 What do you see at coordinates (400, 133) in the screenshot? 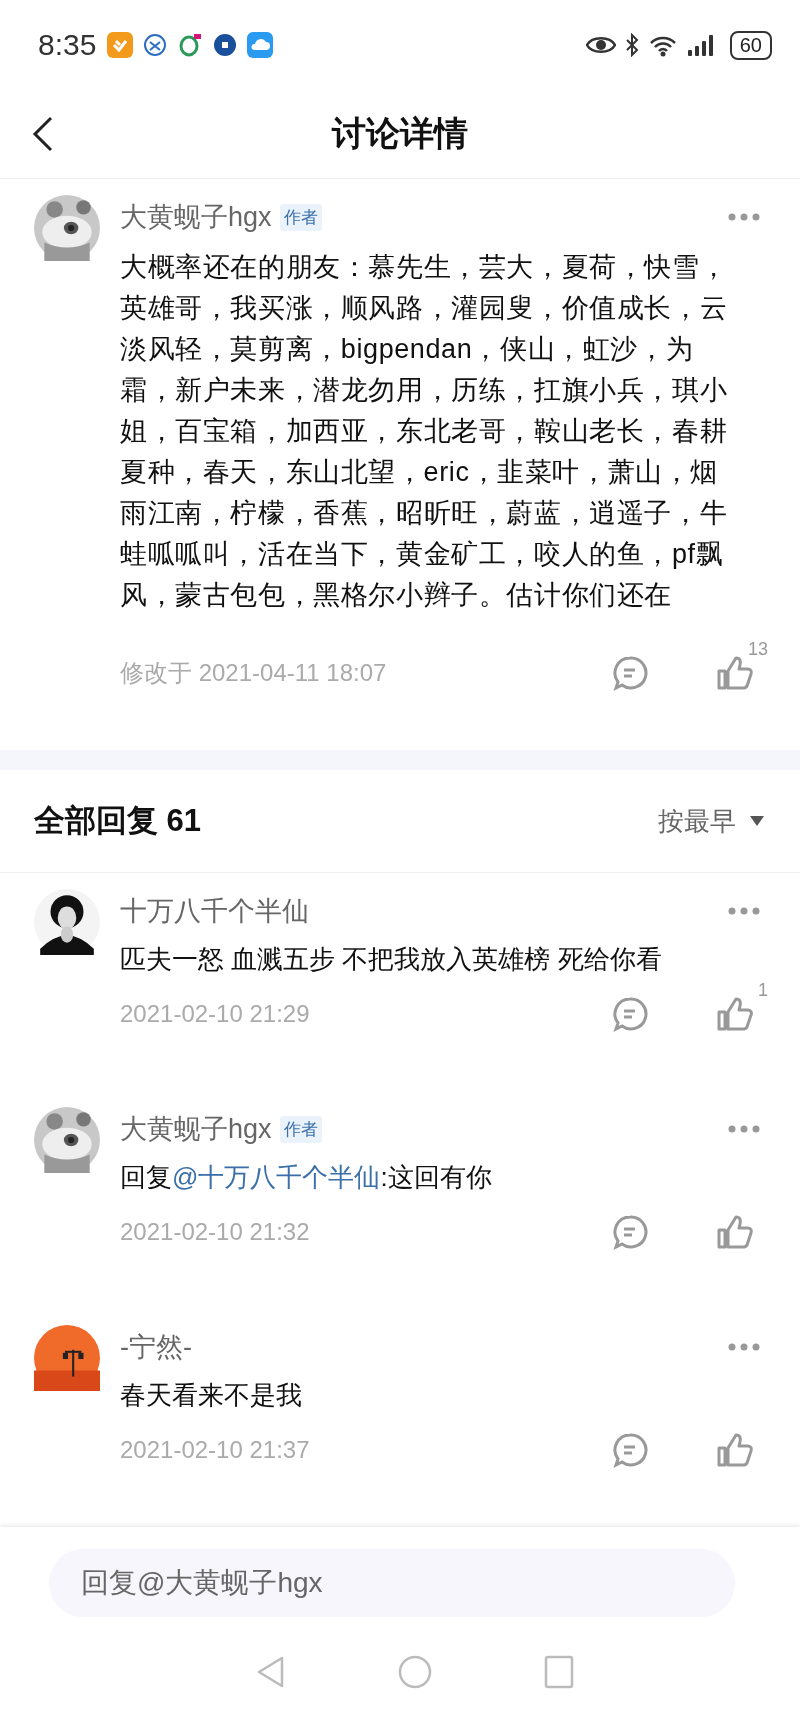
I see `page-title: 讨论详情` at bounding box center [400, 133].